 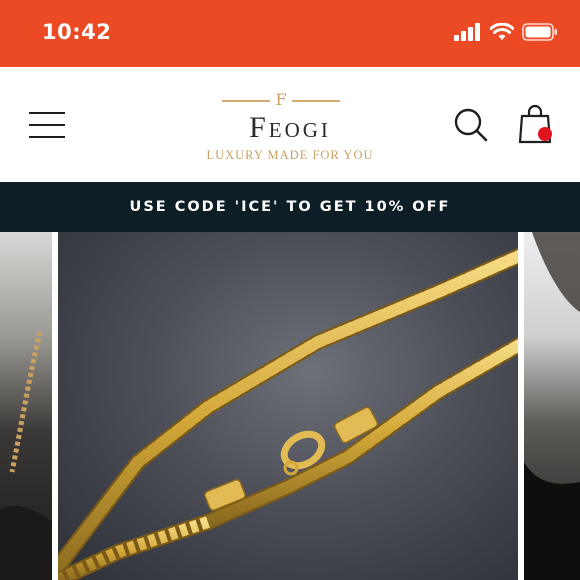 I want to click on logo-name: Feogi, so click(x=290, y=127).